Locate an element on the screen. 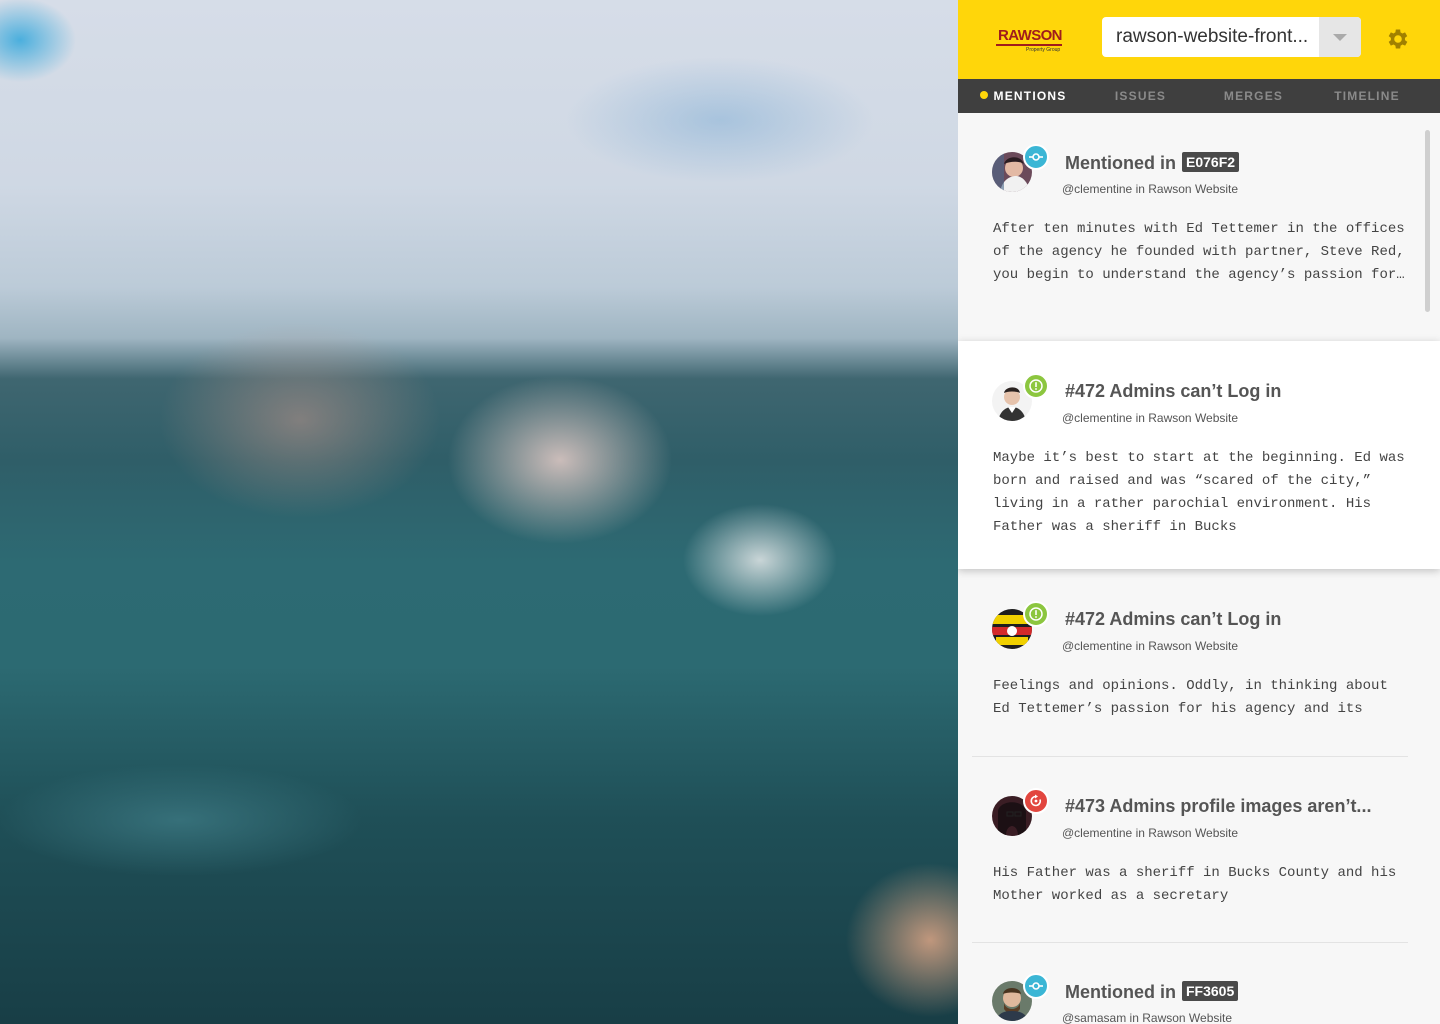 This screenshot has width=1440, height=1024. gear-icon is located at coordinates (1398, 39).